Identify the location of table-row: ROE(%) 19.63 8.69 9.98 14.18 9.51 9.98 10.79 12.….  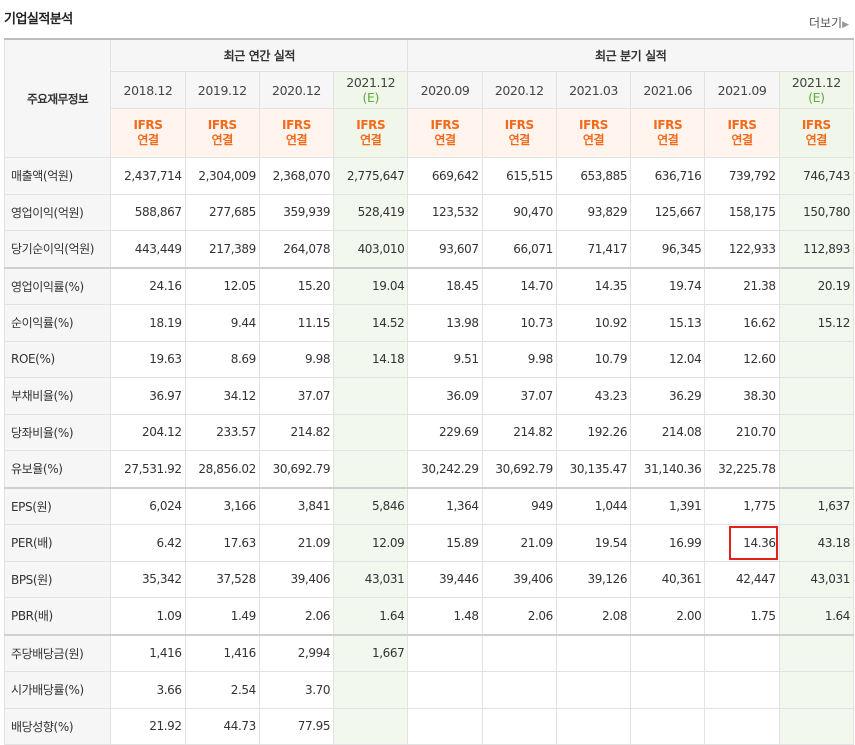
(429, 359).